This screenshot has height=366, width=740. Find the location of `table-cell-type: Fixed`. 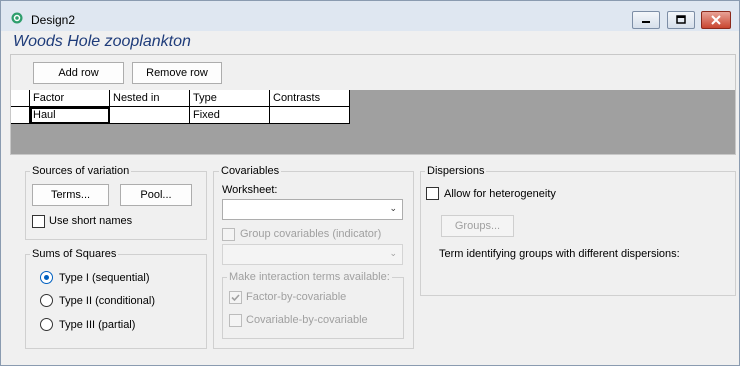

table-cell-type: Fixed is located at coordinates (230, 115).